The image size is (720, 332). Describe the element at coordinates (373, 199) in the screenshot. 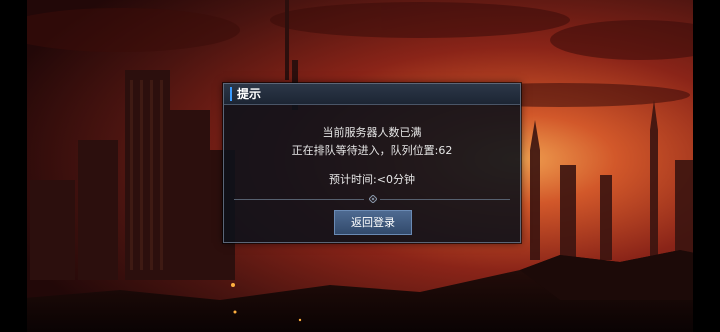

I see `diamond-icon` at that location.